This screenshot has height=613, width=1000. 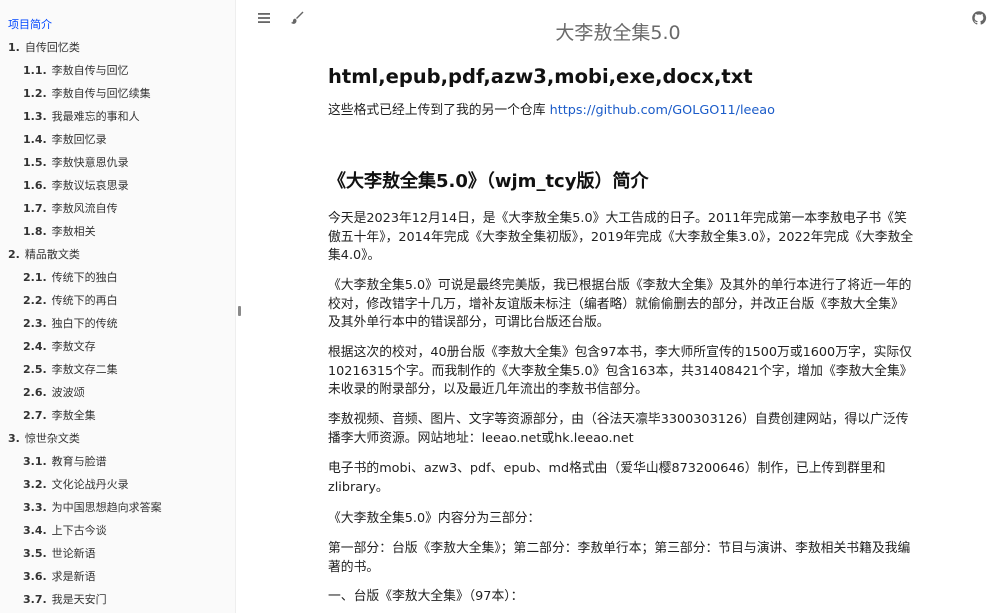 I want to click on toc-item: 3.1. 教育与脸谱, so click(x=117, y=461).